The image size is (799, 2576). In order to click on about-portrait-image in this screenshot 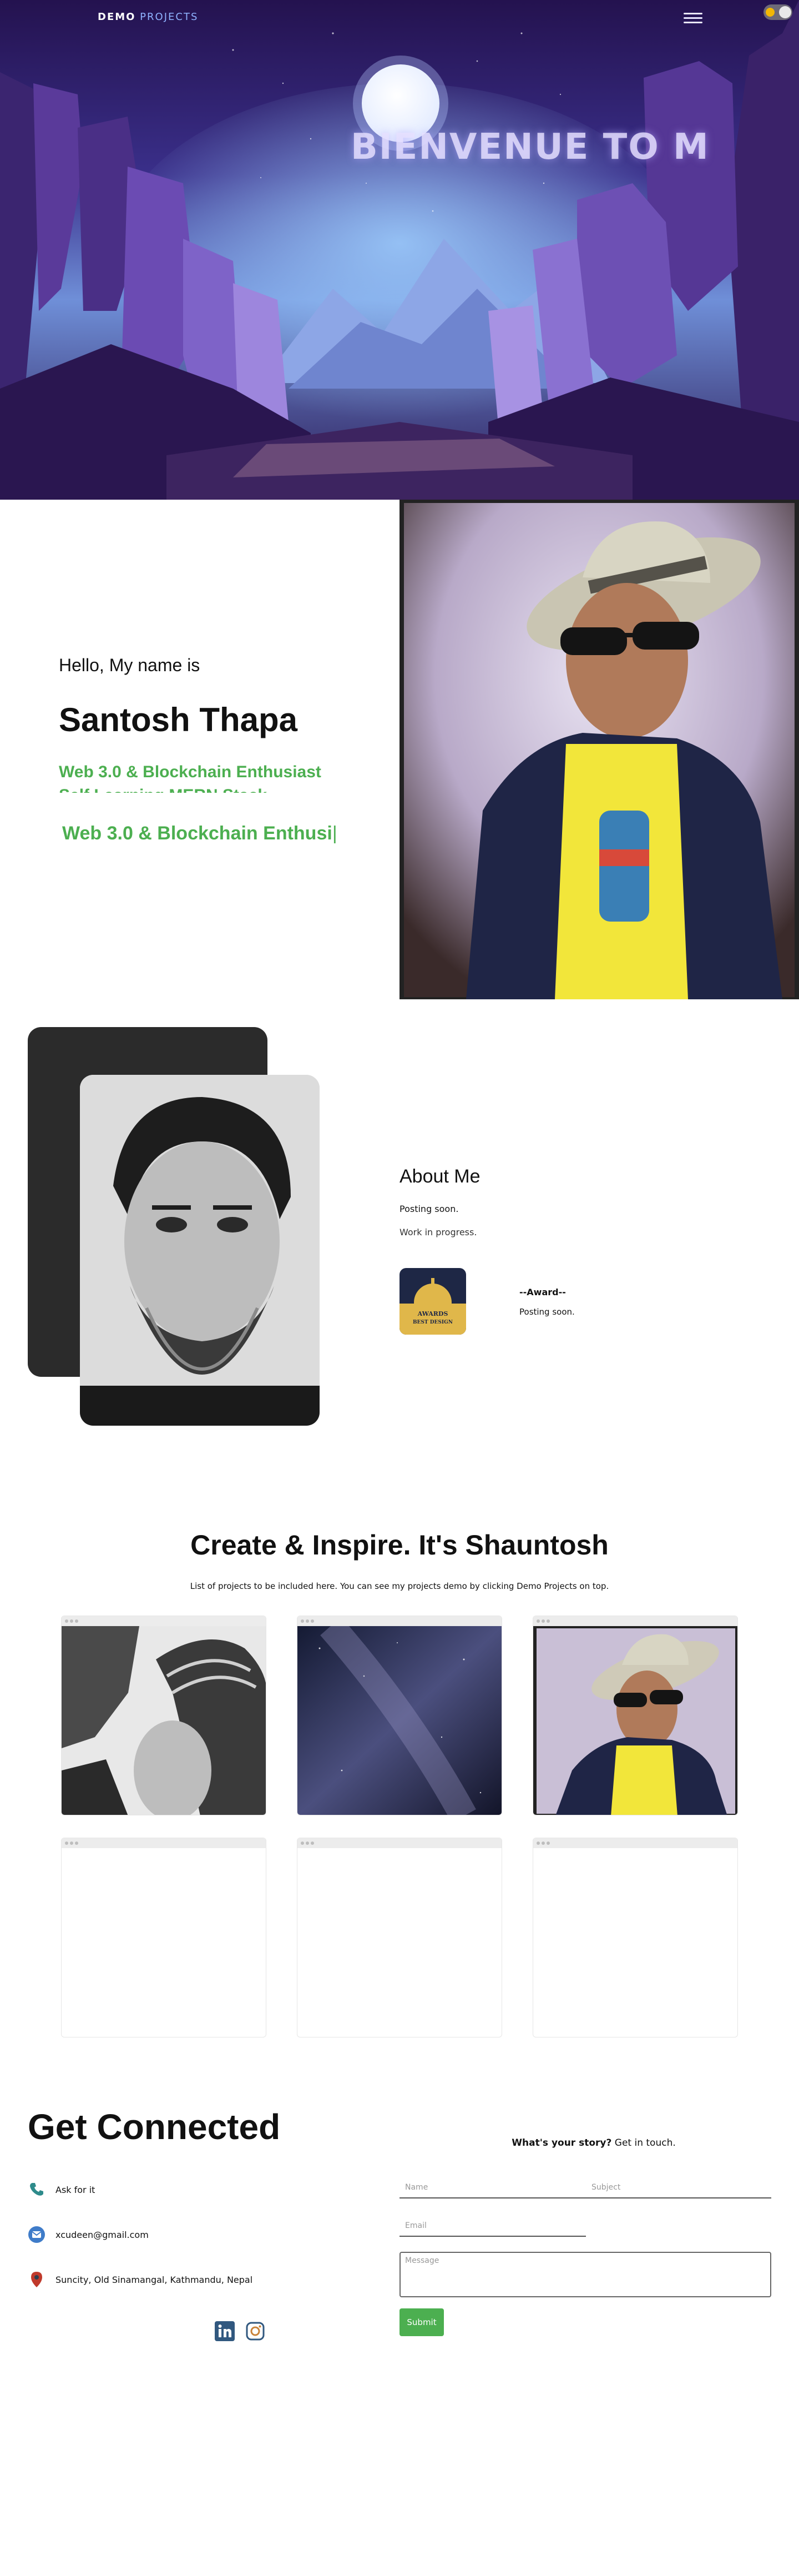, I will do `click(200, 1250)`.